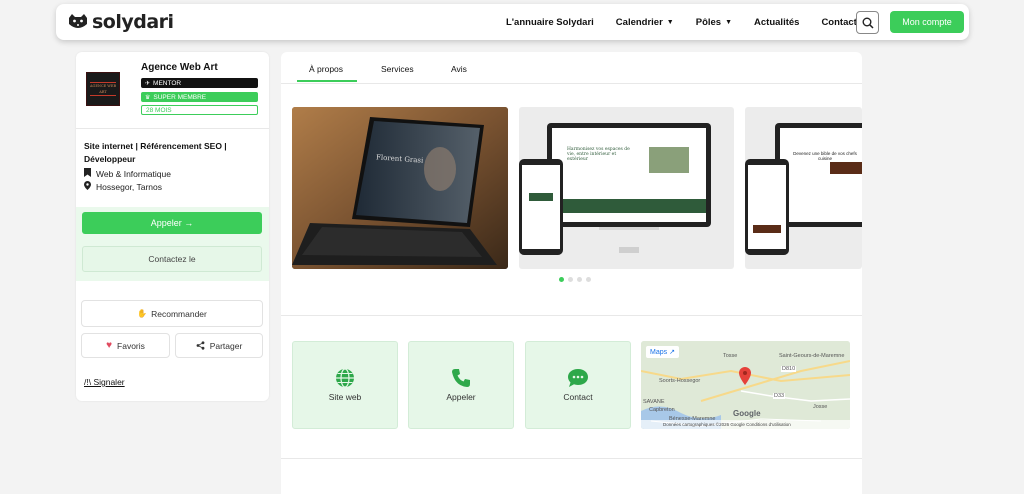 This screenshot has width=1024, height=494. Describe the element at coordinates (167, 83) in the screenshot. I see `badge-mentor-label: MENTOR` at that location.